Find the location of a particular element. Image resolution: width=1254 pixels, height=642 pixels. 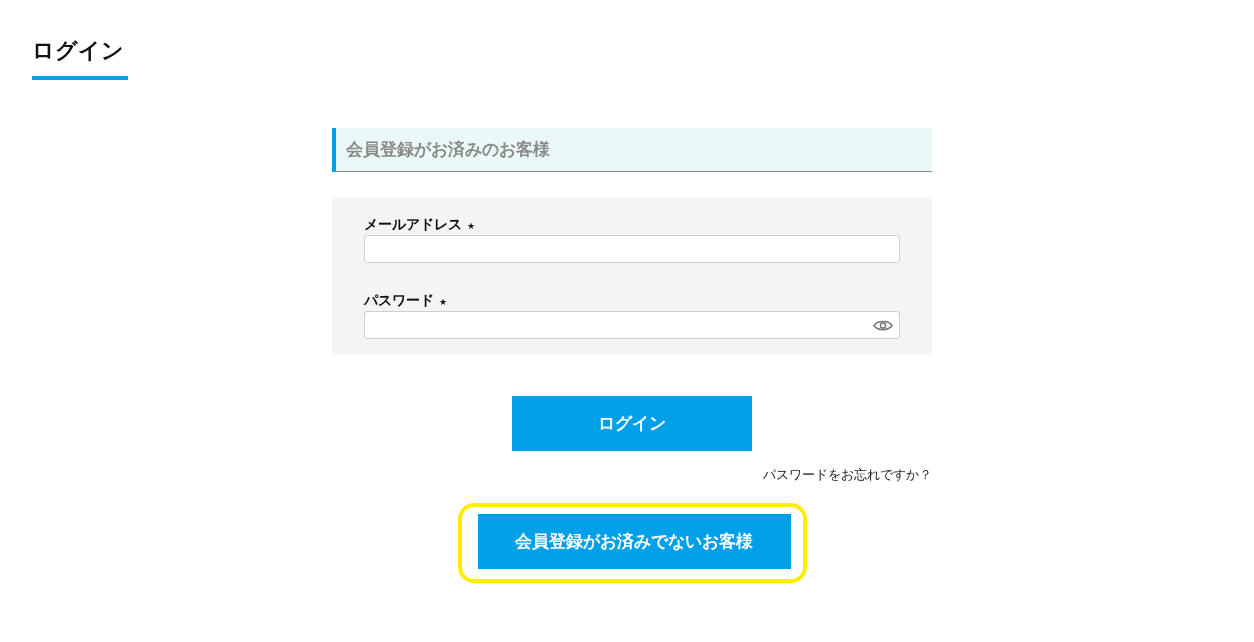

register-button: 会員登録がお済みでないお客様 is located at coordinates (634, 541).